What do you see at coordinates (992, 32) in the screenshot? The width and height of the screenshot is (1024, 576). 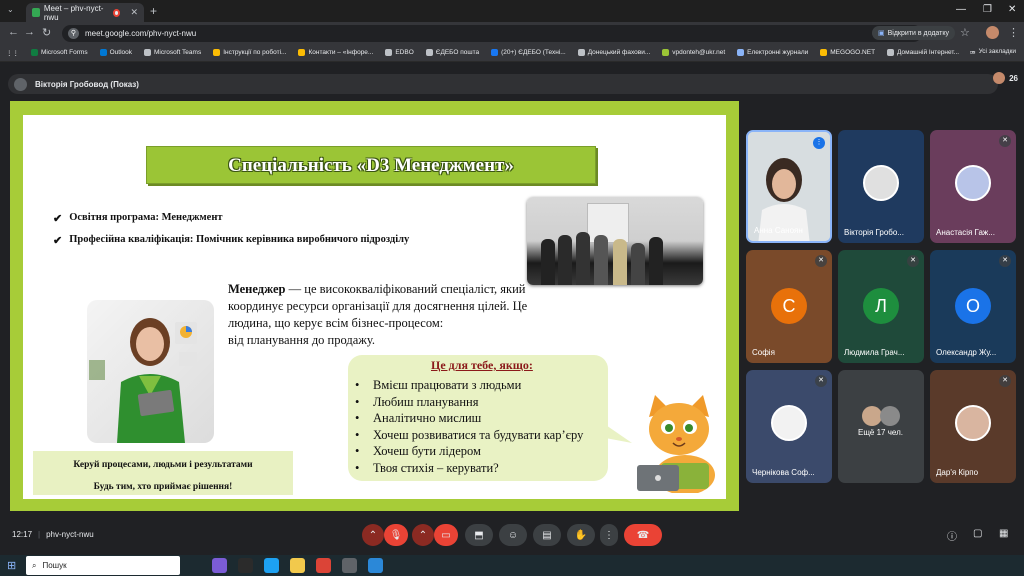 I see `profile-avatar` at bounding box center [992, 32].